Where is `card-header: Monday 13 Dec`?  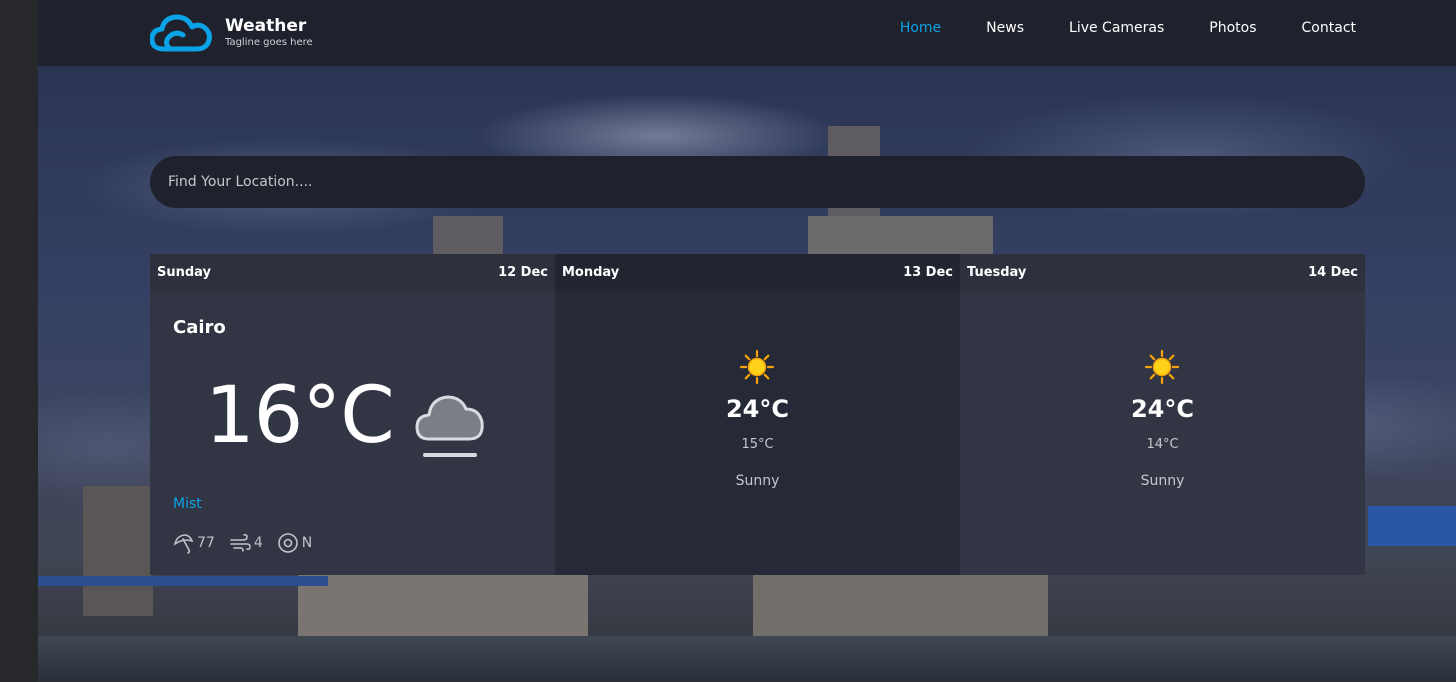
card-header: Monday 13 Dec is located at coordinates (757, 272).